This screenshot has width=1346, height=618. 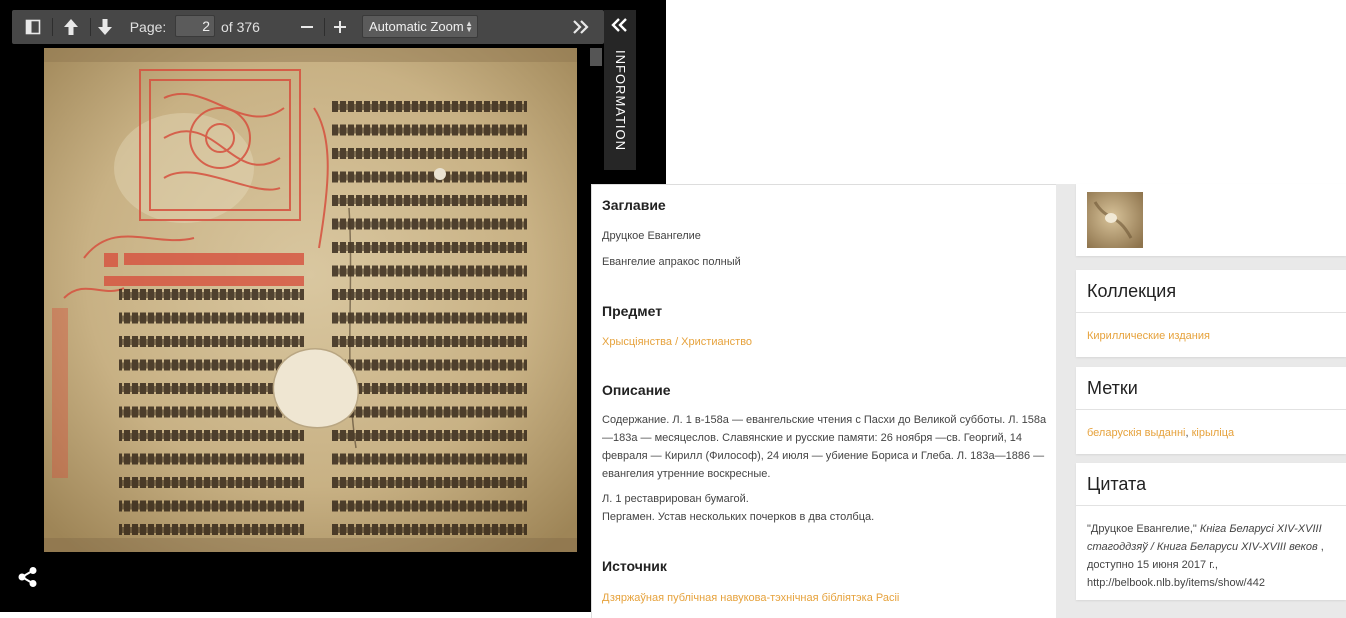 What do you see at coordinates (1136, 433) in the screenshot?
I see `tag-link: беларускія выданні` at bounding box center [1136, 433].